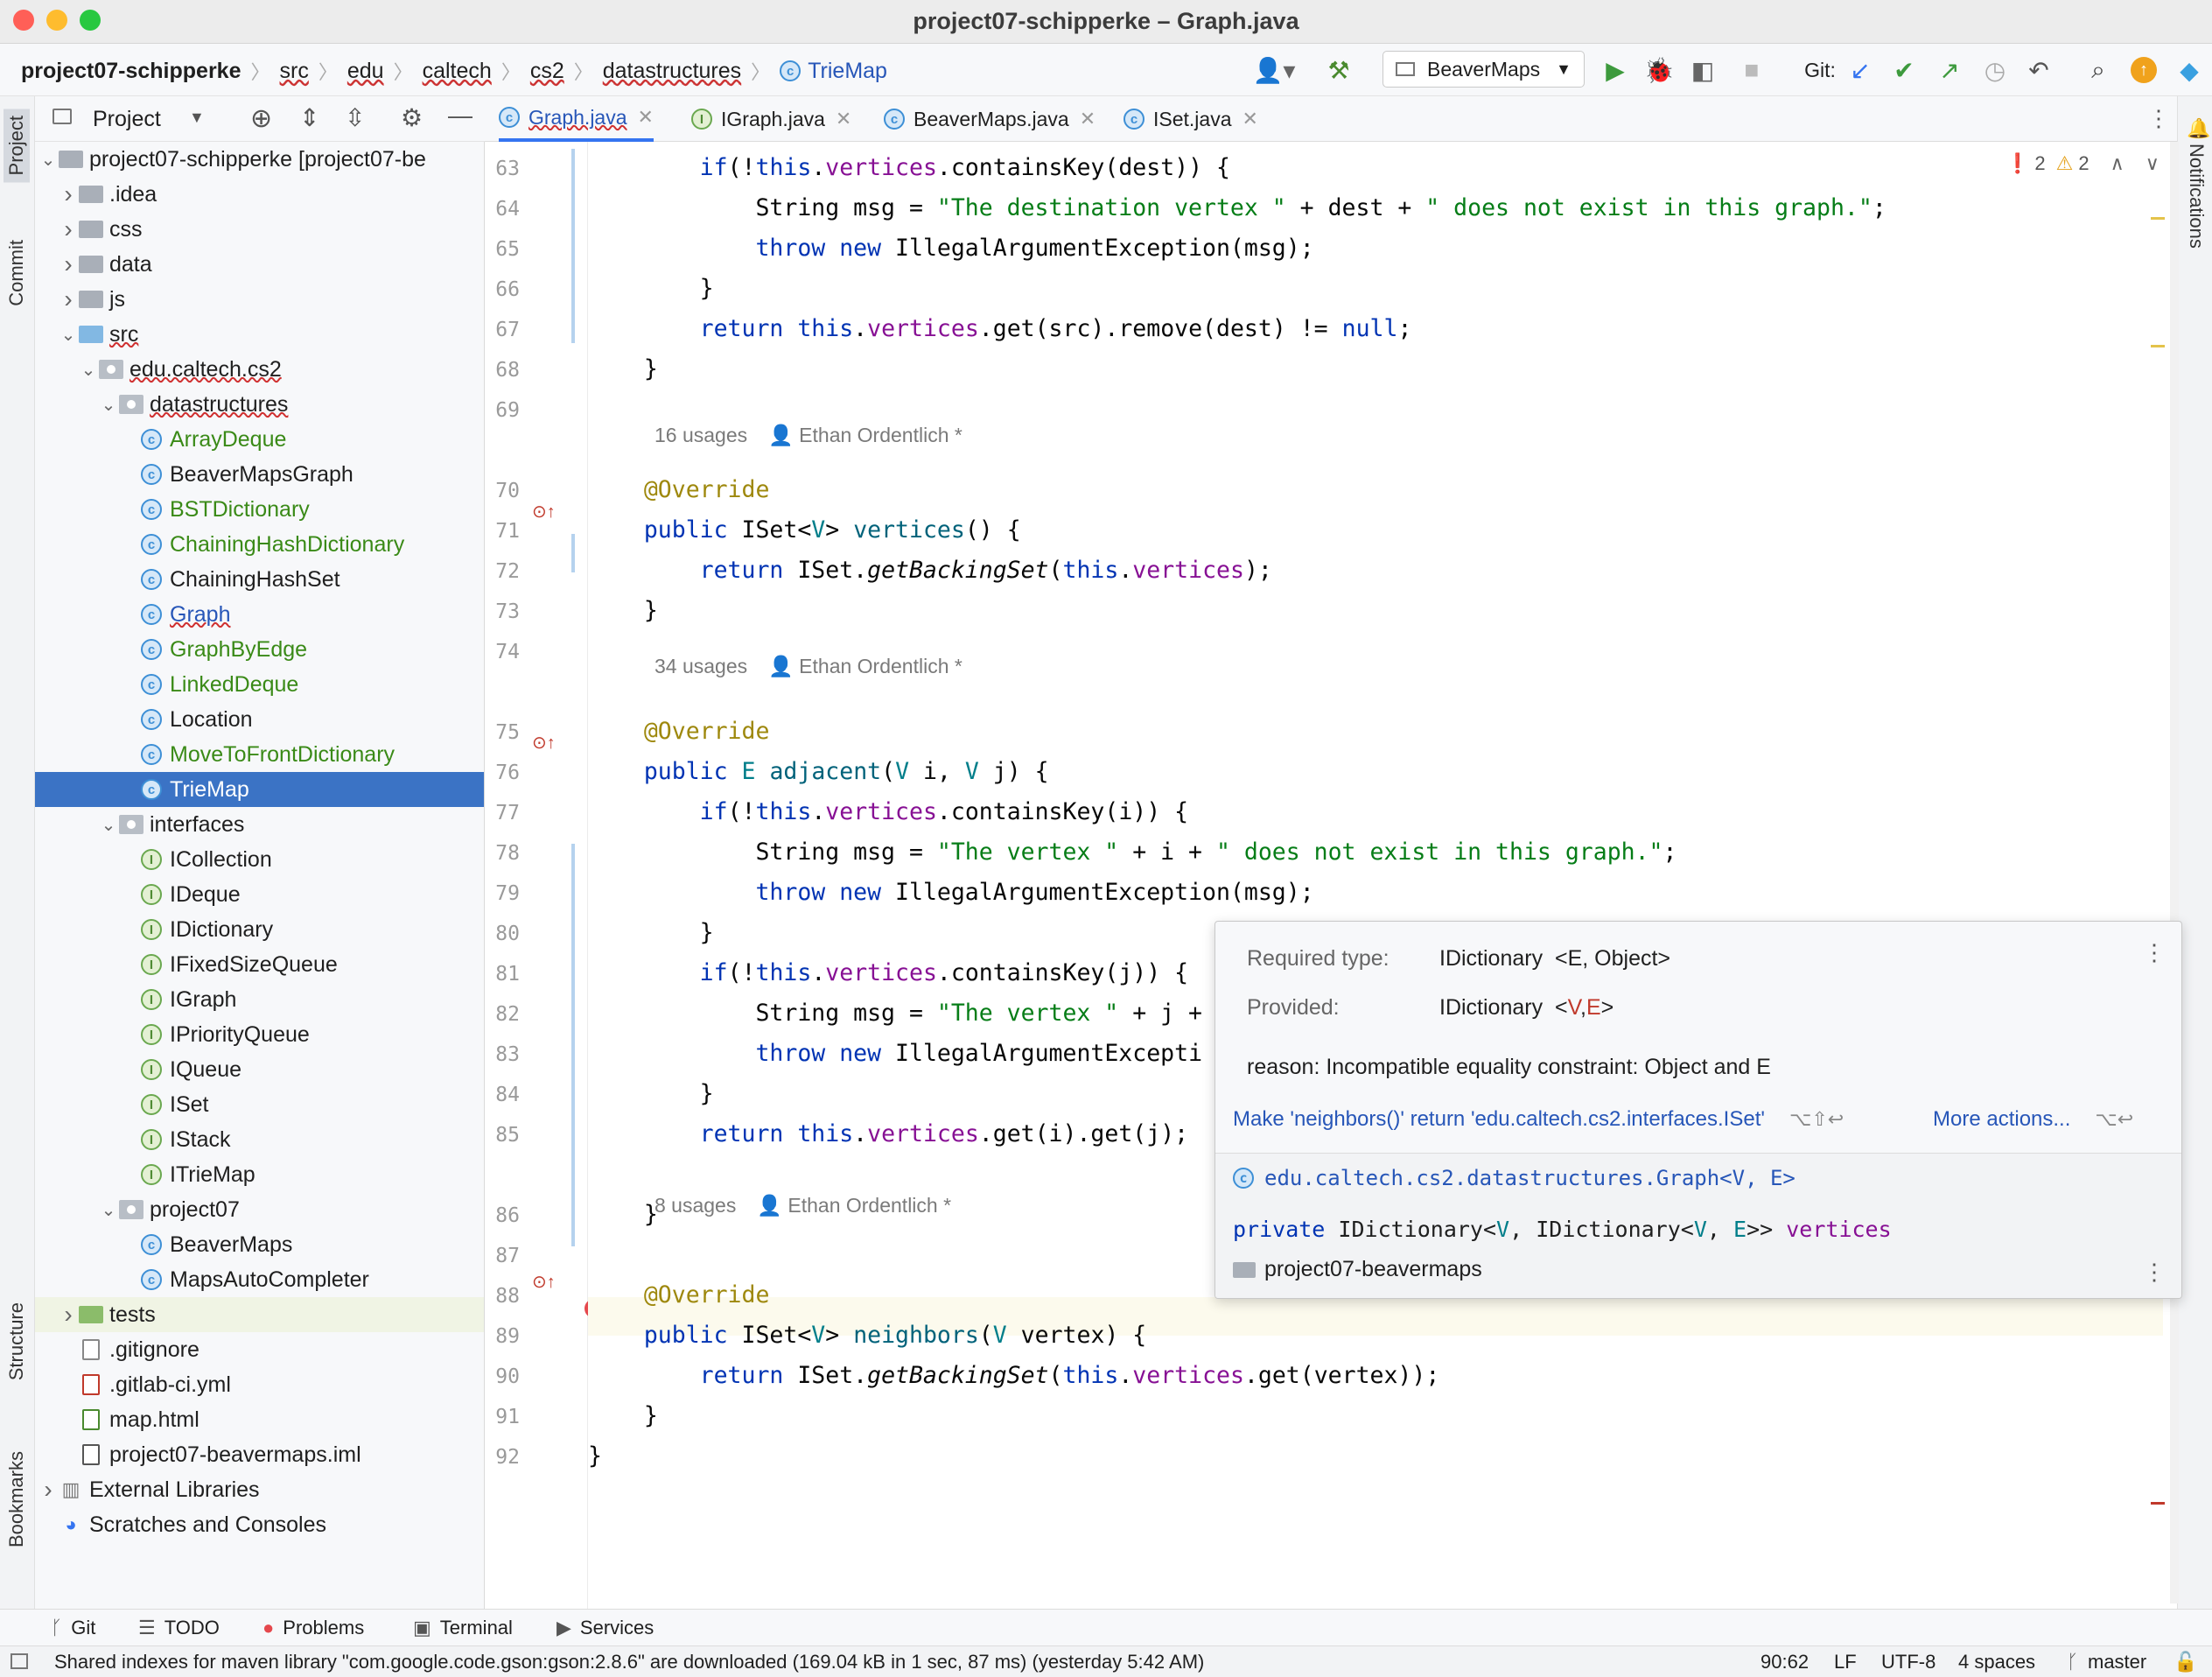 This screenshot has height=1677, width=2212. What do you see at coordinates (2158, 119) in the screenshot?
I see `tab-options-icon: ⋮` at bounding box center [2158, 119].